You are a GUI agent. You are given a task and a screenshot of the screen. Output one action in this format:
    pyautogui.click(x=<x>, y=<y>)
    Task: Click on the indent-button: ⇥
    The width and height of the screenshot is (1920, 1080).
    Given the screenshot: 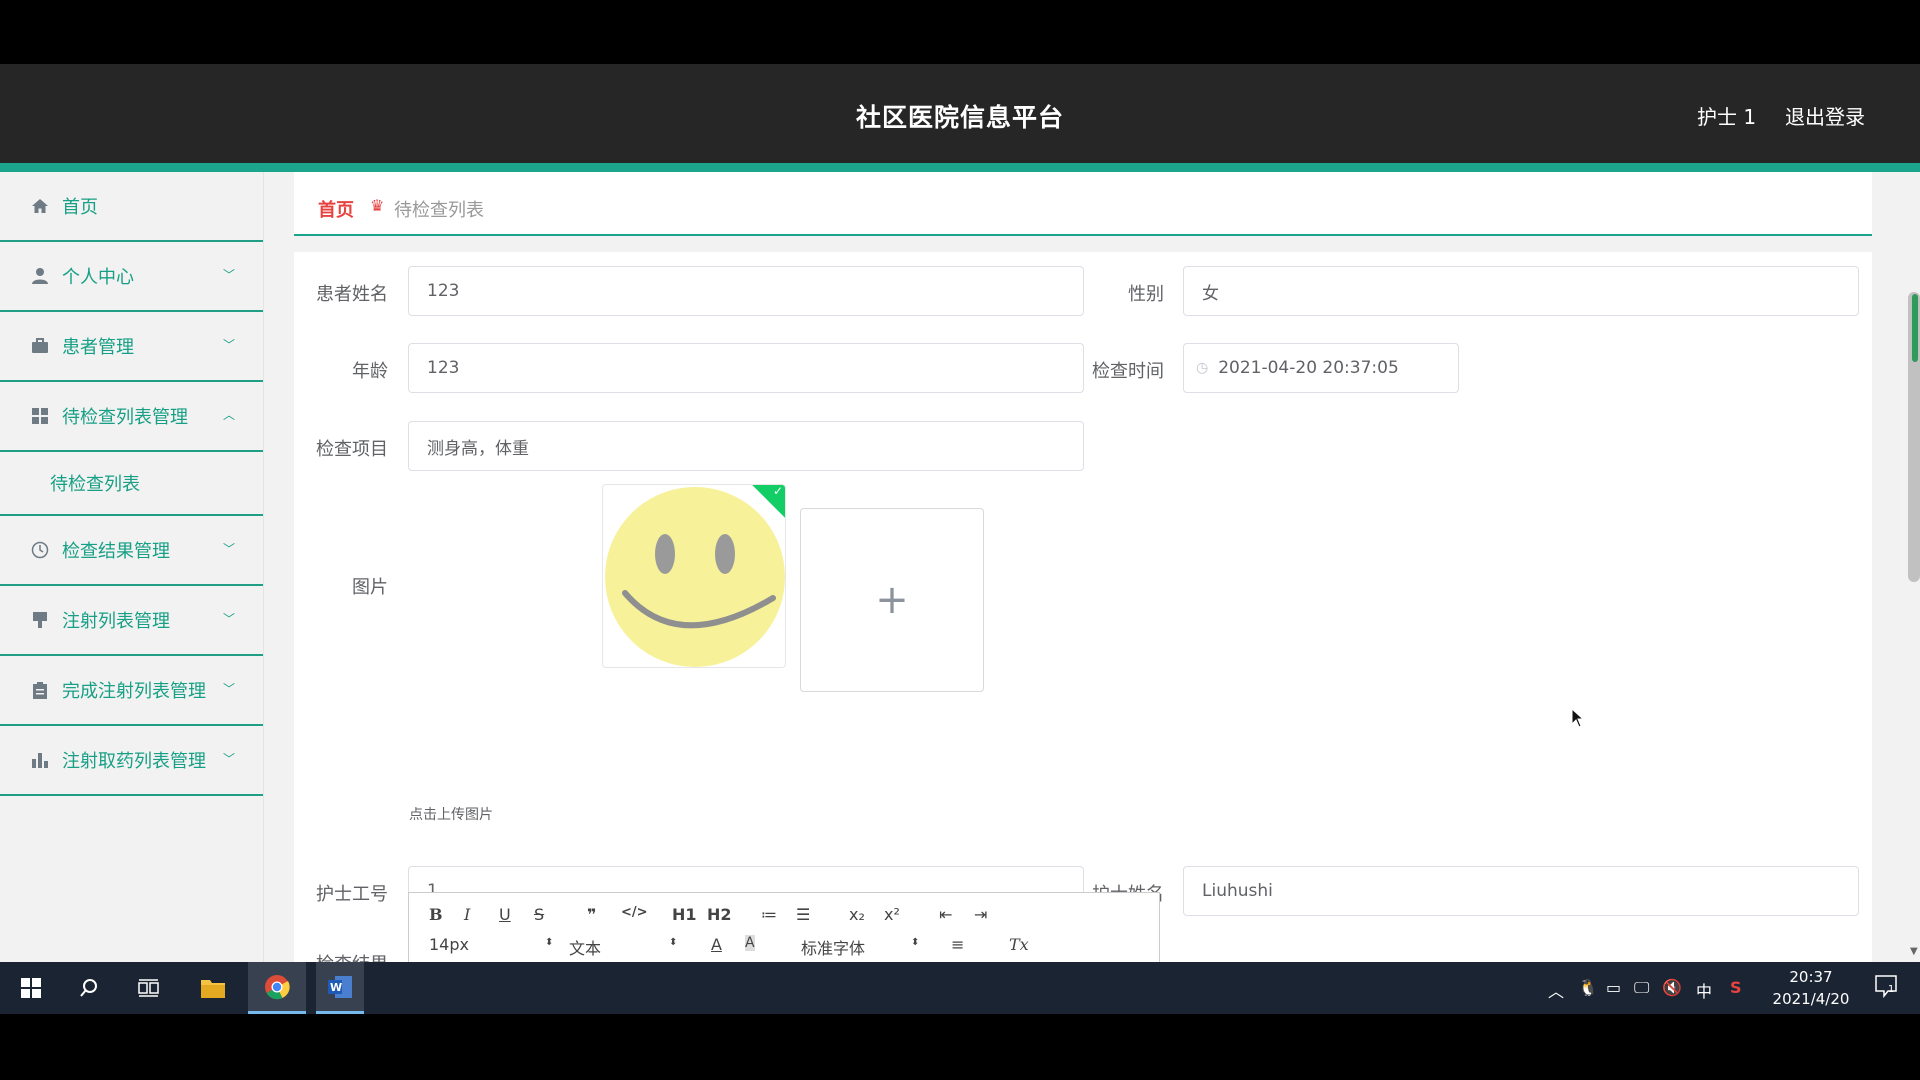 What is the action you would take?
    pyautogui.click(x=980, y=914)
    